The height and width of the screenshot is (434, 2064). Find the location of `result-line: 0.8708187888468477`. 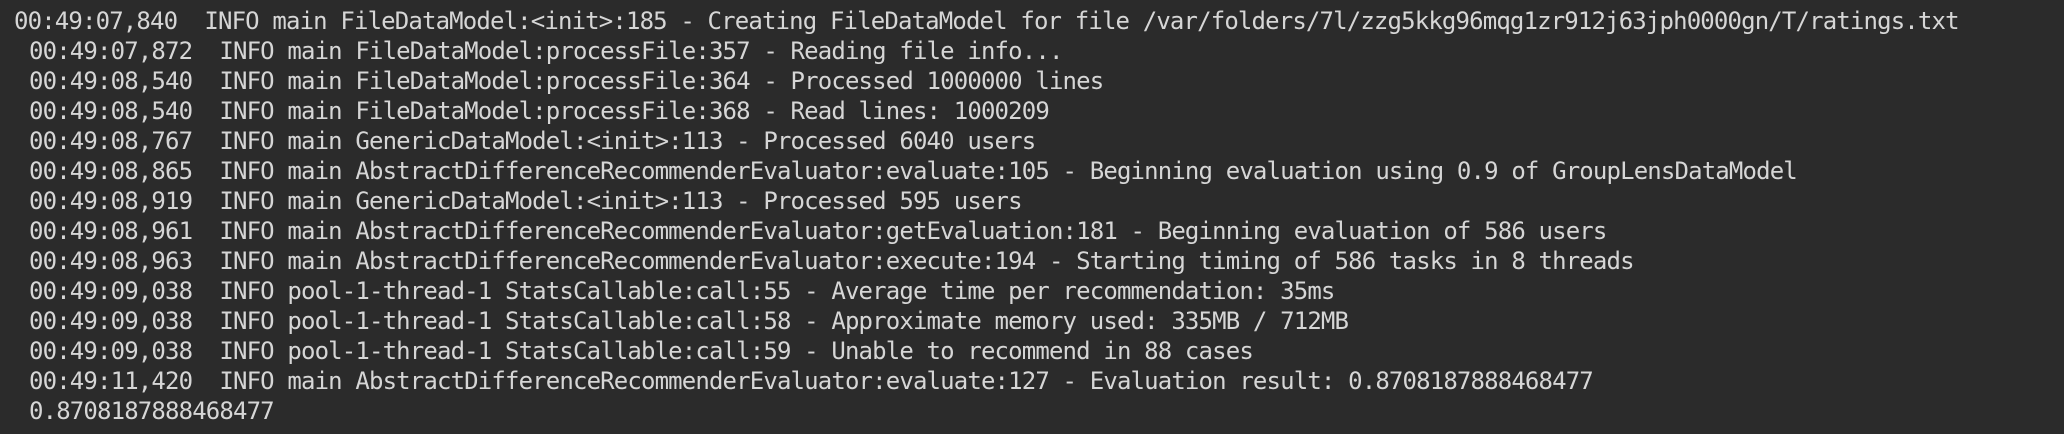

result-line: 0.8708187888468477 is located at coordinates (152, 411).